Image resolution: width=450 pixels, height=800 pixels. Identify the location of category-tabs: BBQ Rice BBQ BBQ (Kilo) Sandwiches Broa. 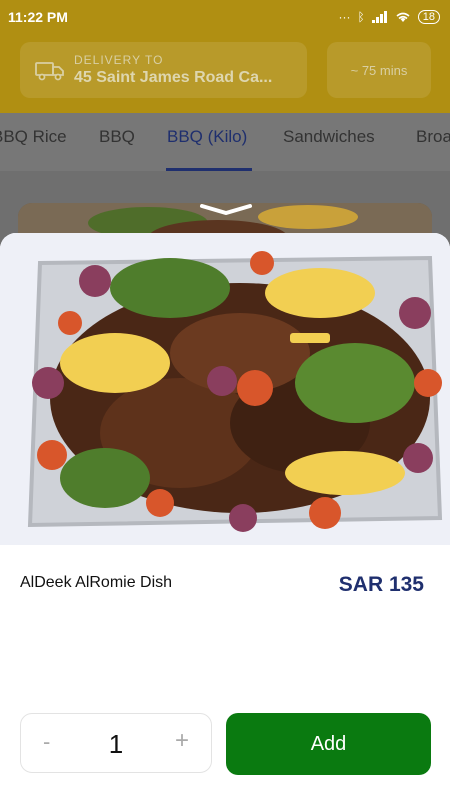
(225, 142).